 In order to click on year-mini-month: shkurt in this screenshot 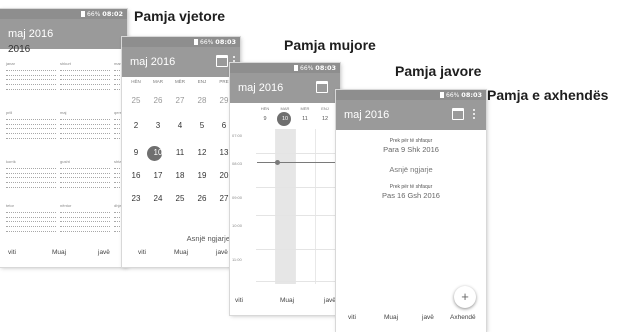, I will do `click(85, 76)`.